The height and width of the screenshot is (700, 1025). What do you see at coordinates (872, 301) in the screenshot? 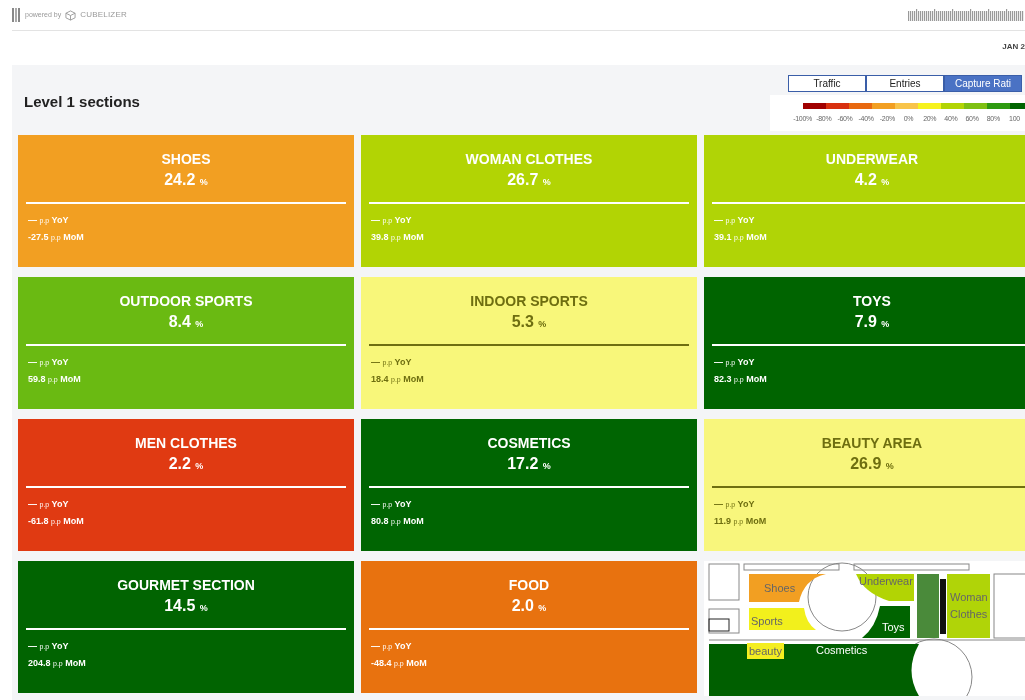
I see `section-name: TOYS` at bounding box center [872, 301].